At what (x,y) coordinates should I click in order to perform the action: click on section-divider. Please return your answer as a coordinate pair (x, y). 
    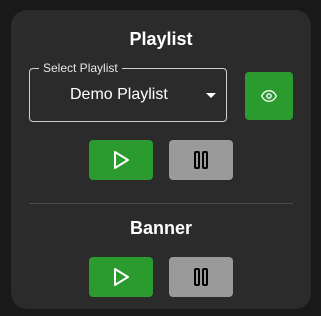
    Looking at the image, I should click on (161, 203).